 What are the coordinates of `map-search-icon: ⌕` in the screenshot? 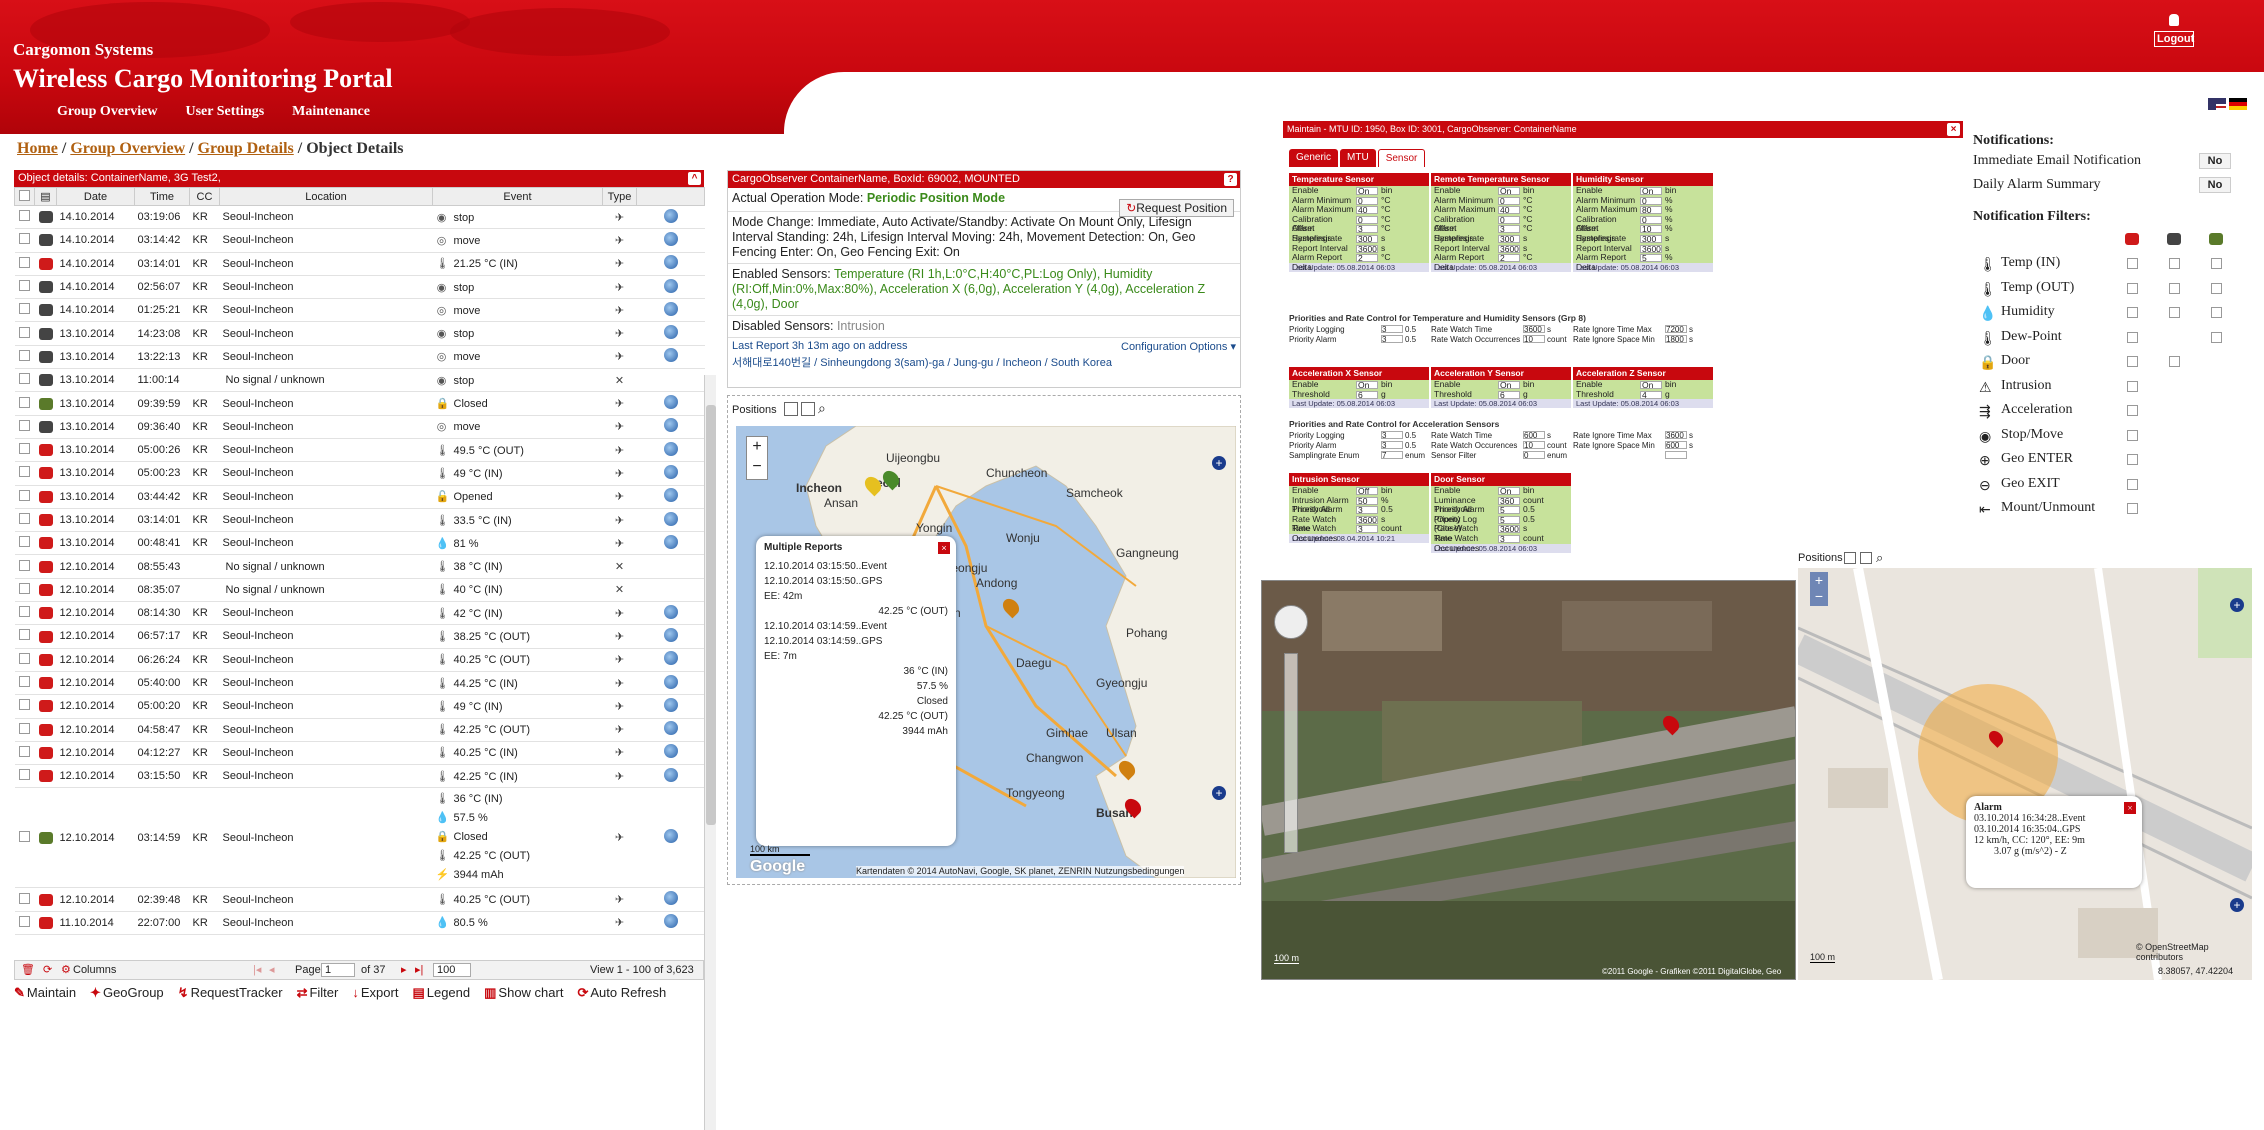 It's located at (1879, 559).